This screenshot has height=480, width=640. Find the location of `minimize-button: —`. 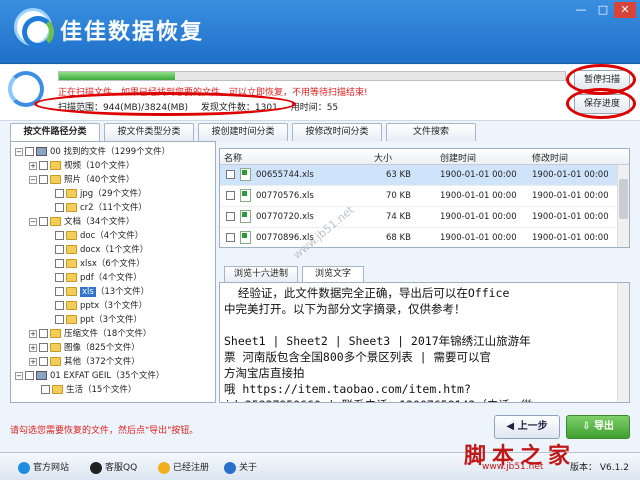

minimize-button: — is located at coordinates (581, 10).